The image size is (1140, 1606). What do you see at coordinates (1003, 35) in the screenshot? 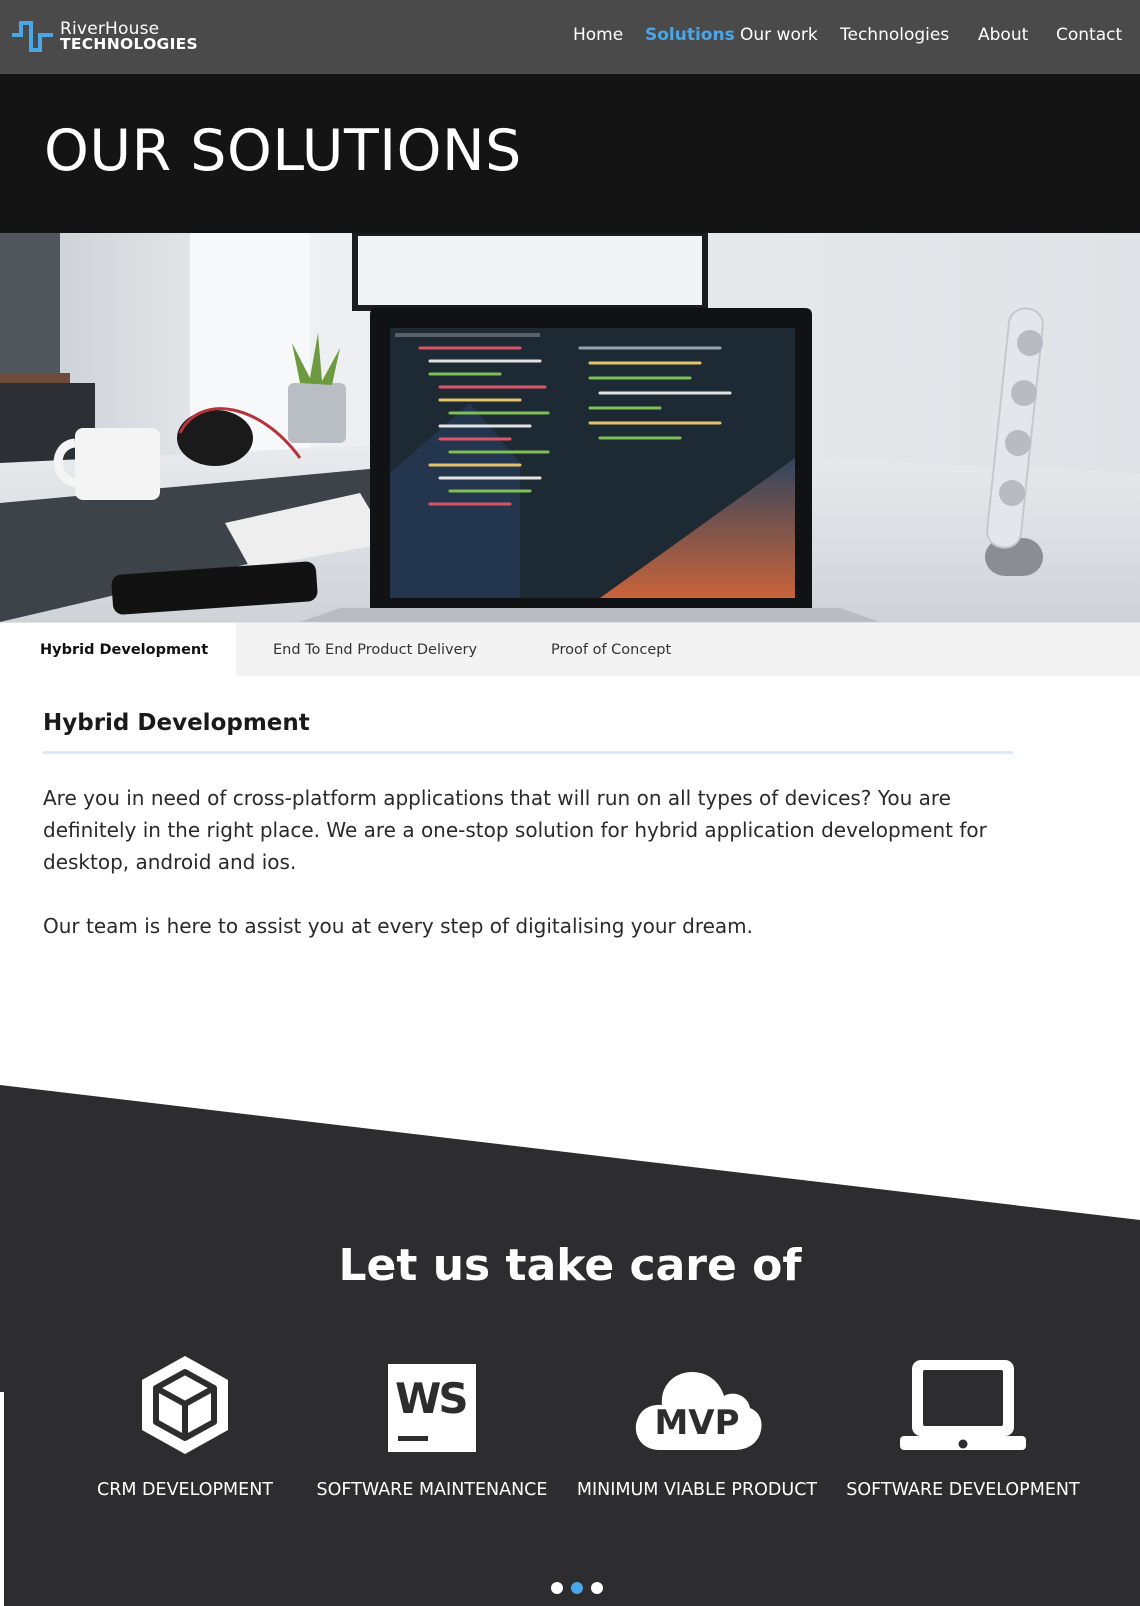
I see `nav-about: About` at bounding box center [1003, 35].